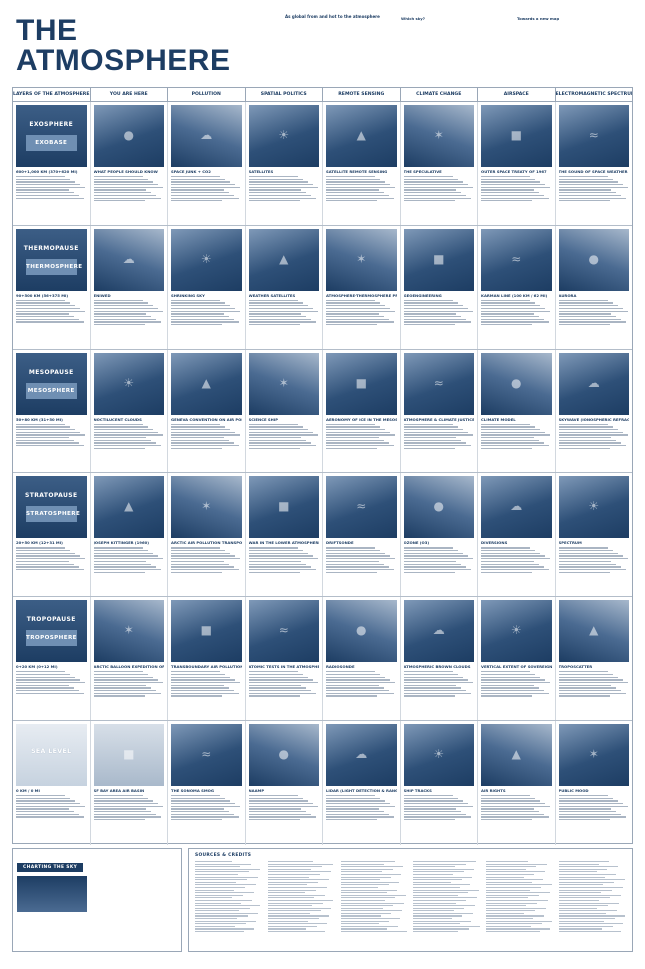 This screenshot has width=645, height=969. I want to click on topic-cell: ✶ SCIENCE SHIP, so click(284, 411).